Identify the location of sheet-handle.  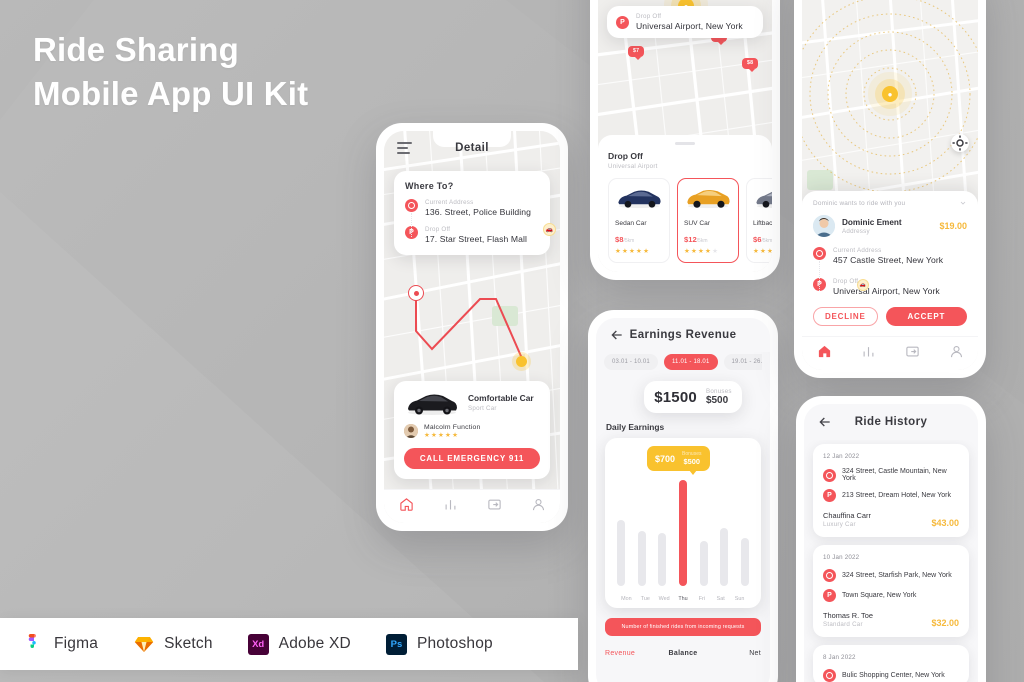
(685, 143).